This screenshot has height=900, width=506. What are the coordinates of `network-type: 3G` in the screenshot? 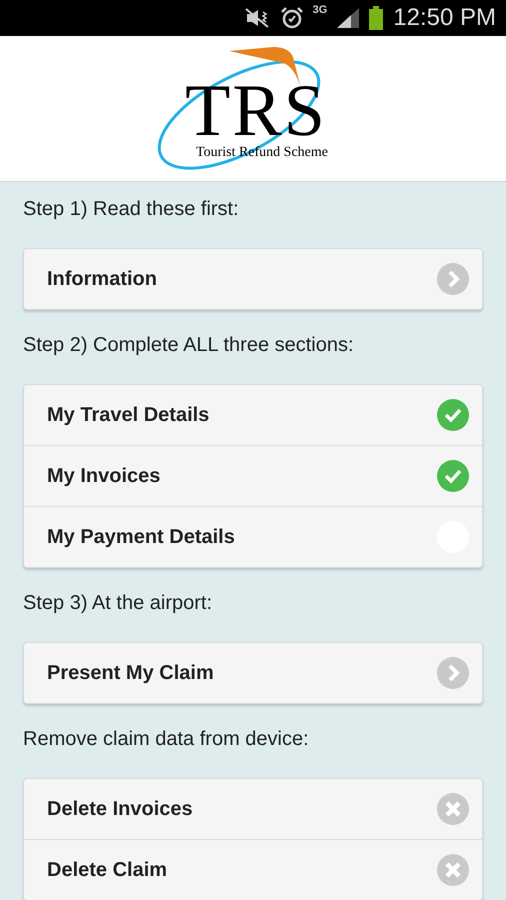 It's located at (320, 10).